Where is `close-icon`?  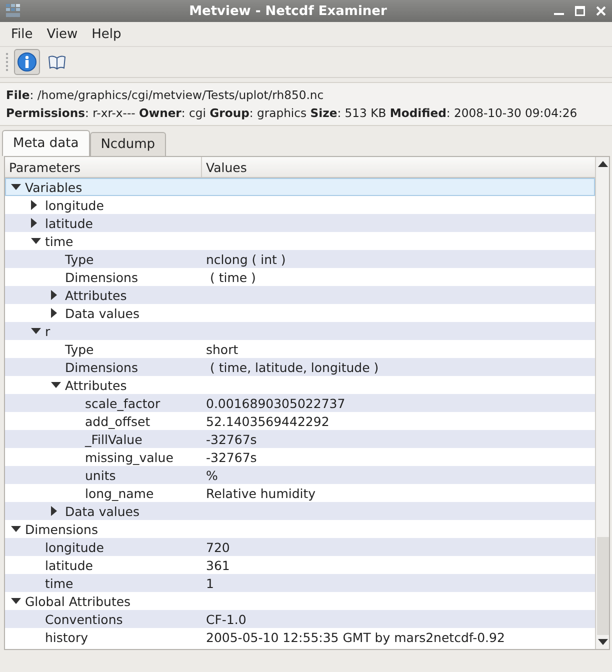 close-icon is located at coordinates (601, 11).